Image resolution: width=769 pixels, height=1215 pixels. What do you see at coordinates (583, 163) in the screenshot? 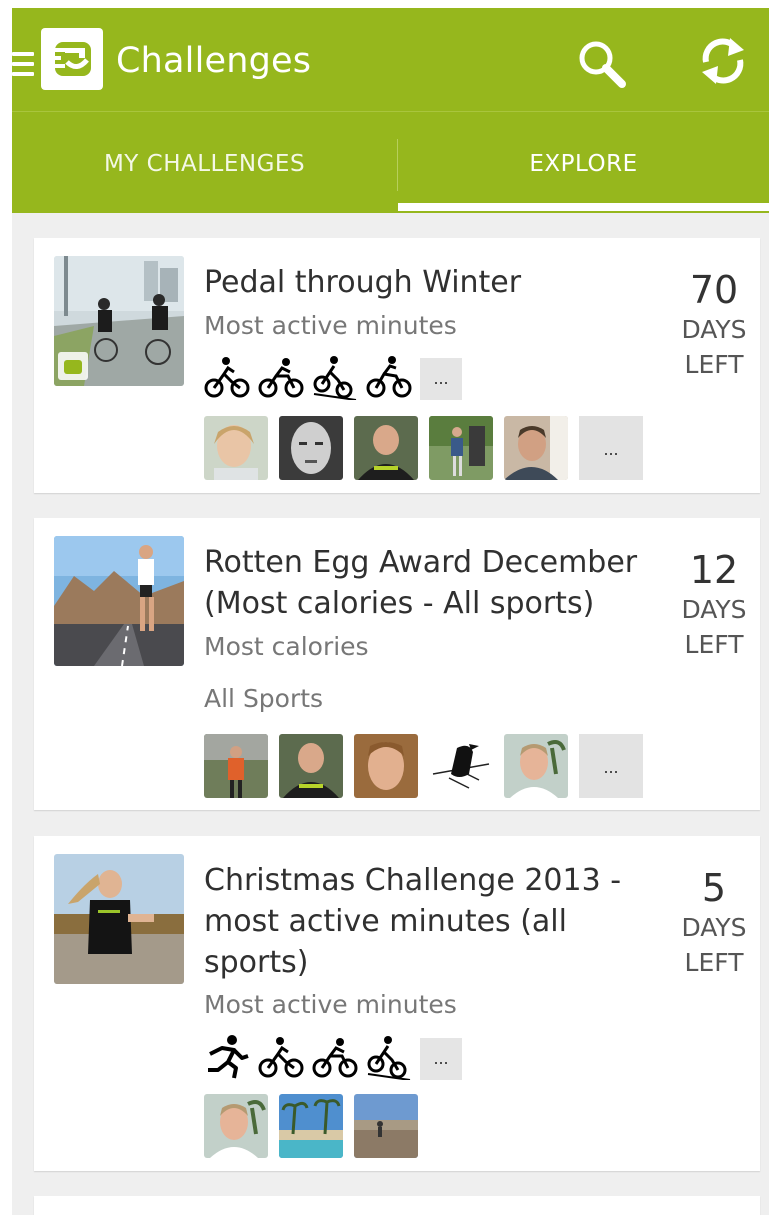
I see `tab-explore: EXPLORE` at bounding box center [583, 163].